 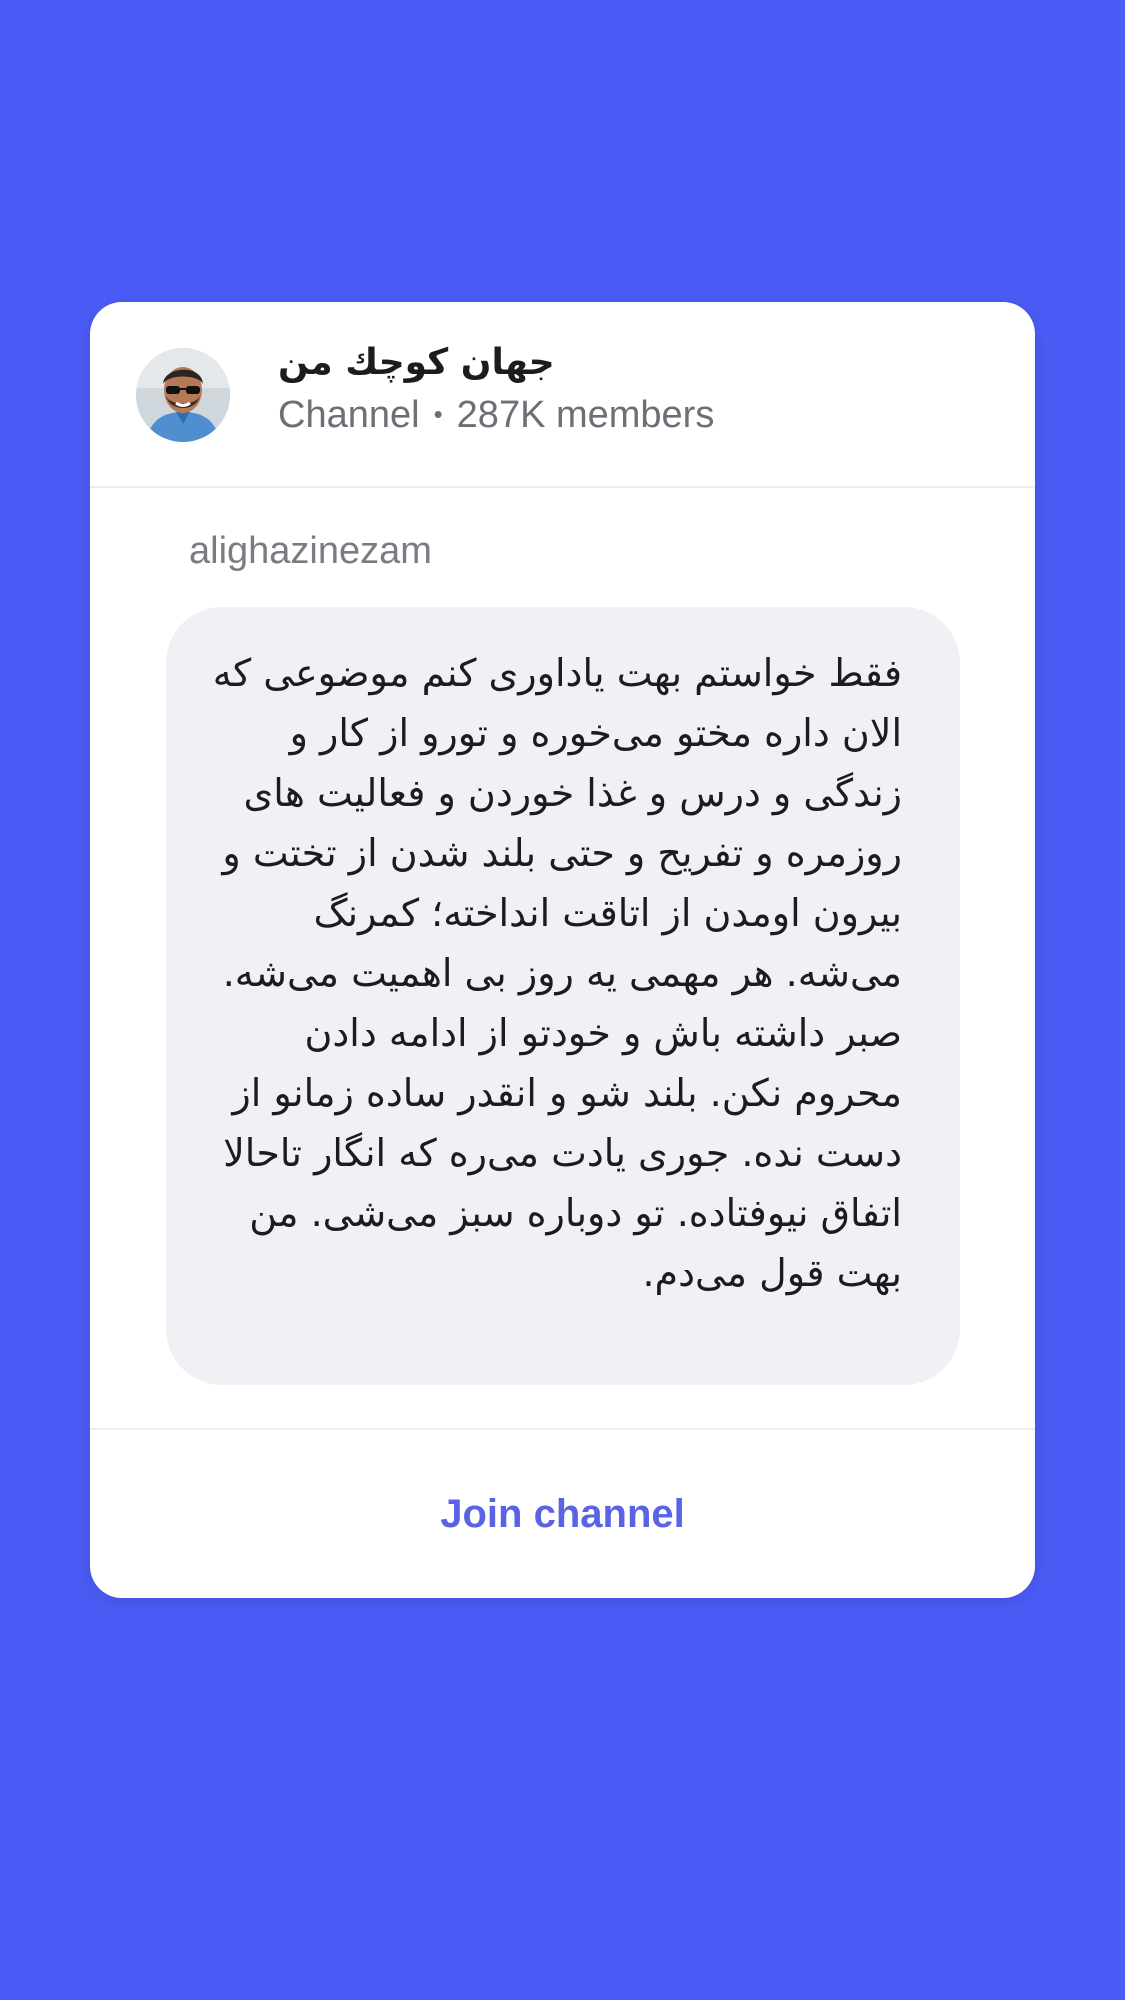 I want to click on post-author: alighazinezam, so click(x=310, y=551).